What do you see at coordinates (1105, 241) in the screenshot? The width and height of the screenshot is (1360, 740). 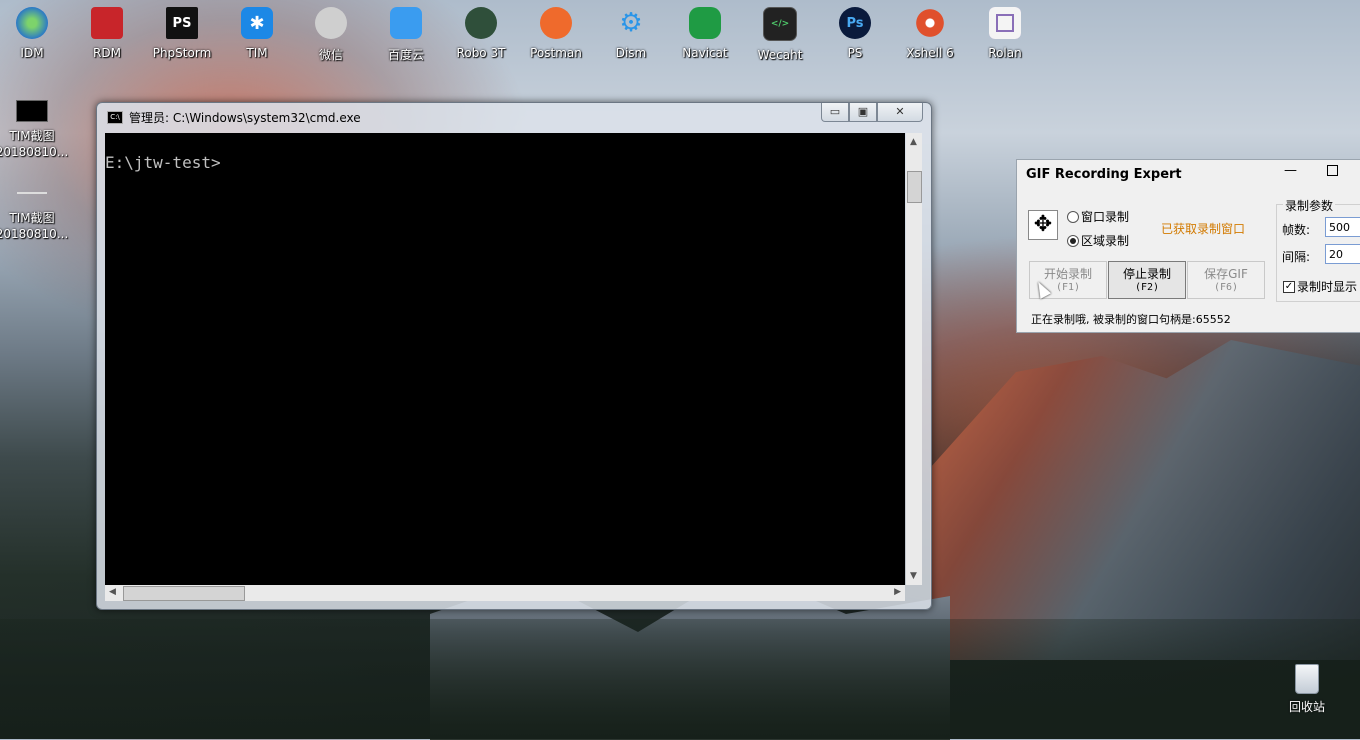 I see `radio-label: 区域录制` at bounding box center [1105, 241].